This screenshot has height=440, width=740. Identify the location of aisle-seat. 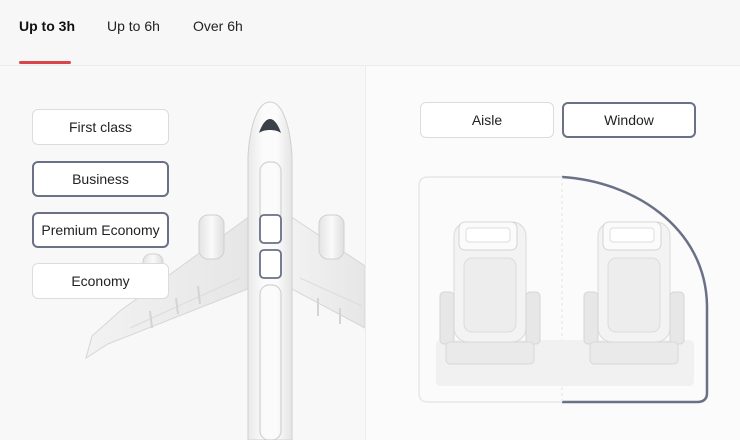
(490, 293).